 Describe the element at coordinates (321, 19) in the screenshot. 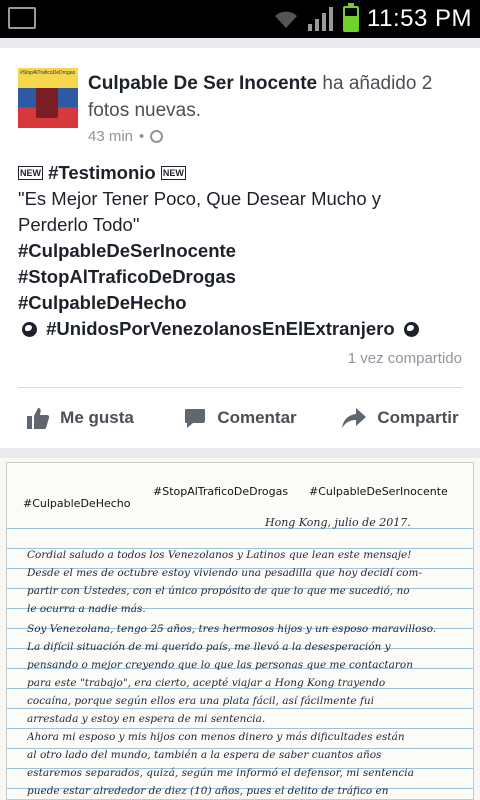

I see `signal-icon` at that location.